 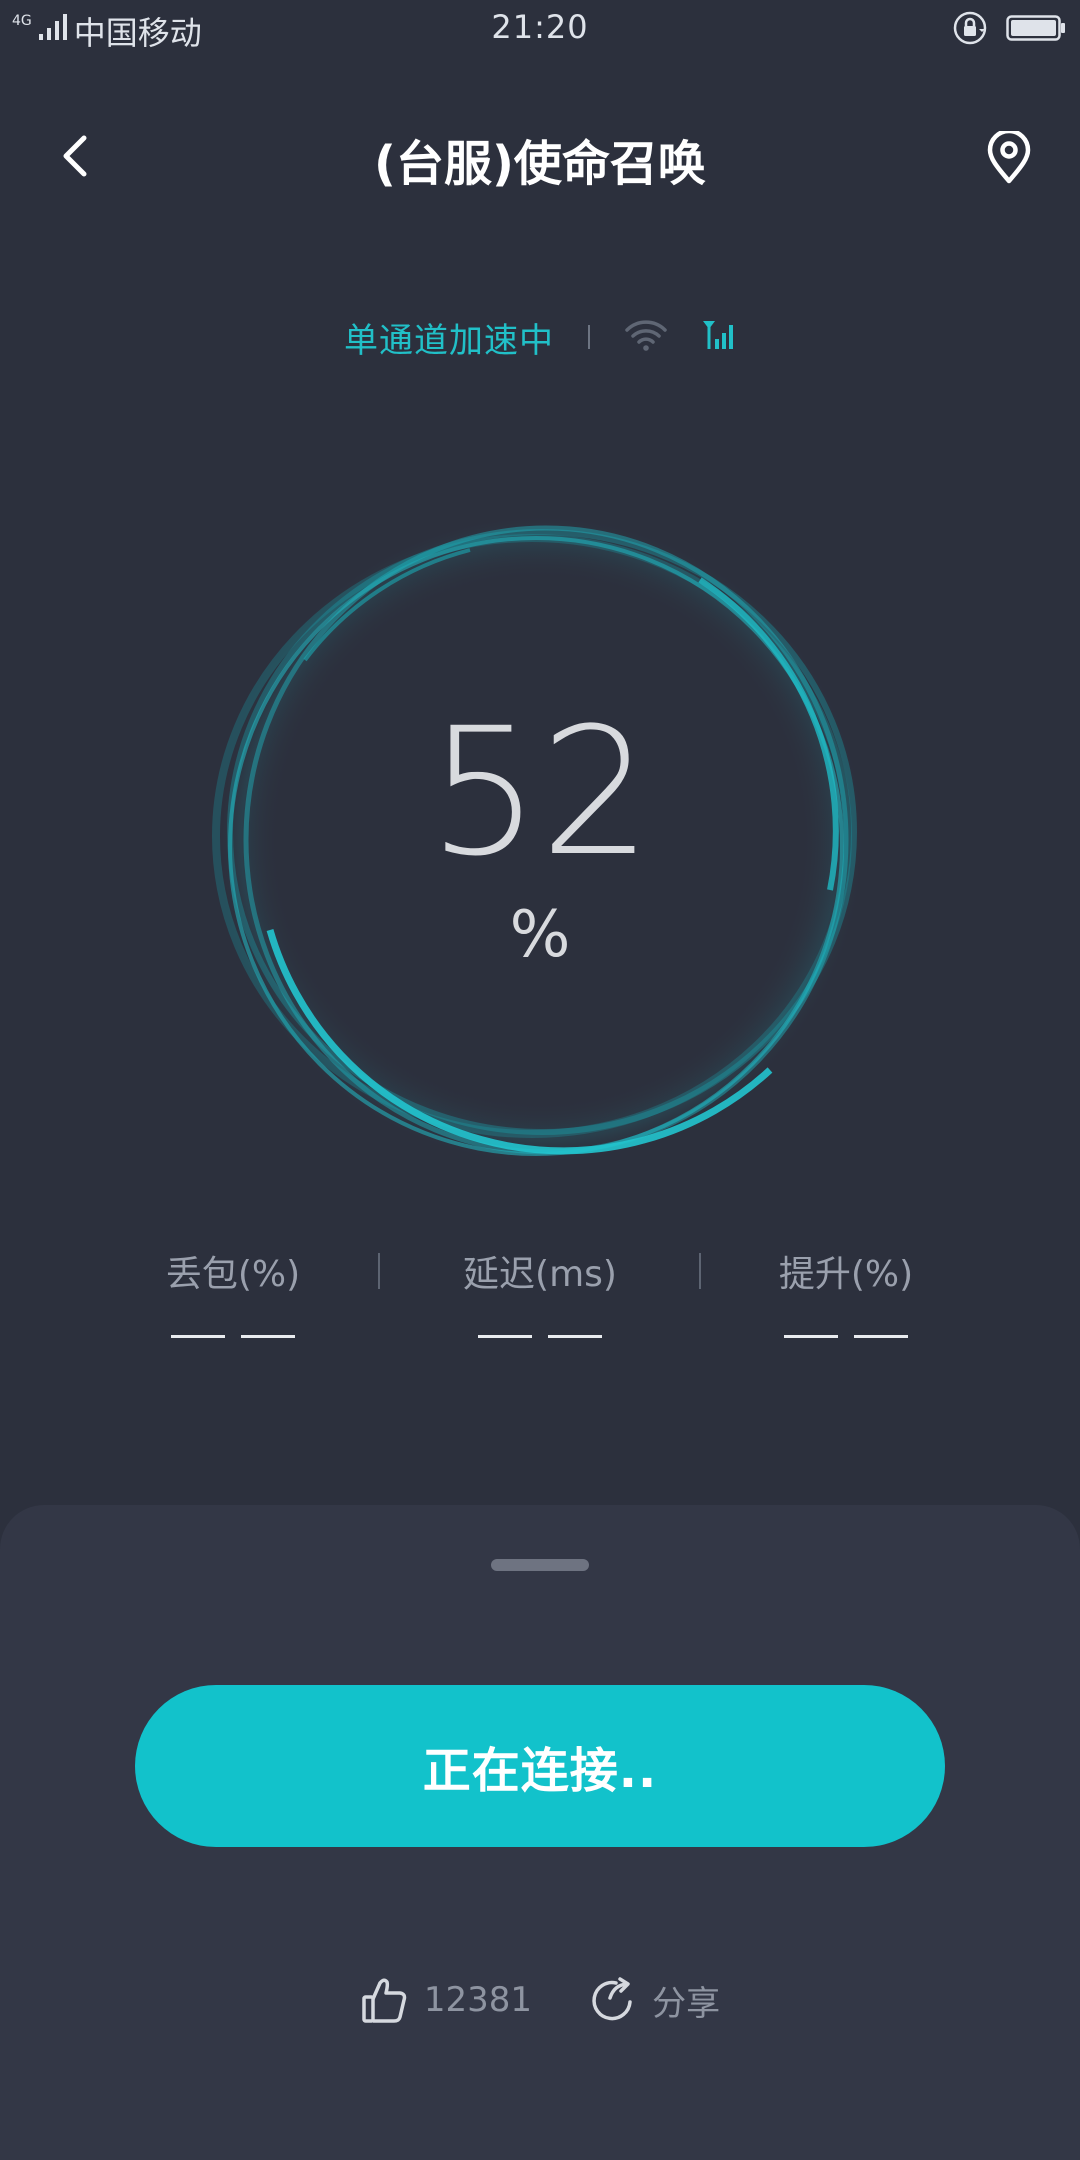 I want to click on stat-improvement: 提升(%) — —, so click(x=846, y=1291).